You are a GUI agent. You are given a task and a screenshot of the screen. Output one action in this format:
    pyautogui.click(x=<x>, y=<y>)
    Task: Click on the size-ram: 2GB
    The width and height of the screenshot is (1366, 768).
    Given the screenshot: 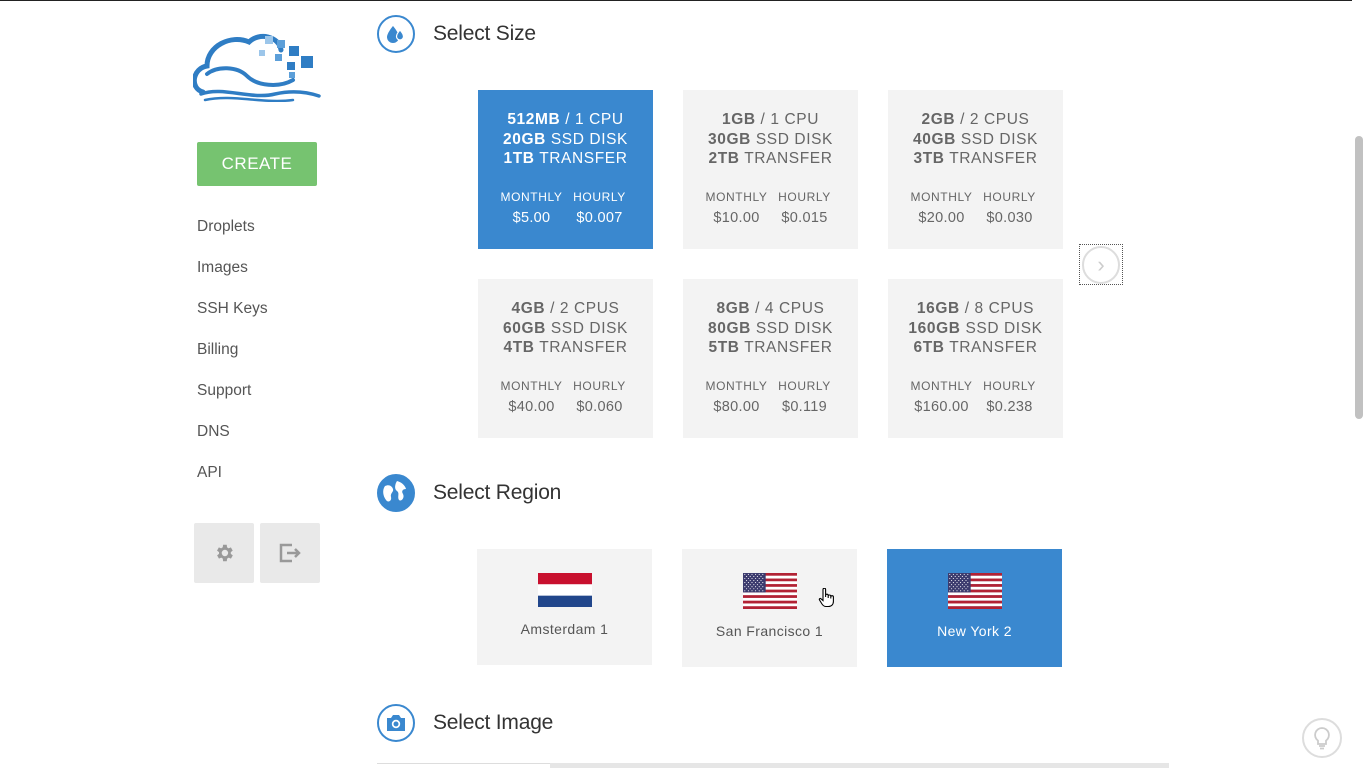 What is the action you would take?
    pyautogui.click(x=938, y=119)
    